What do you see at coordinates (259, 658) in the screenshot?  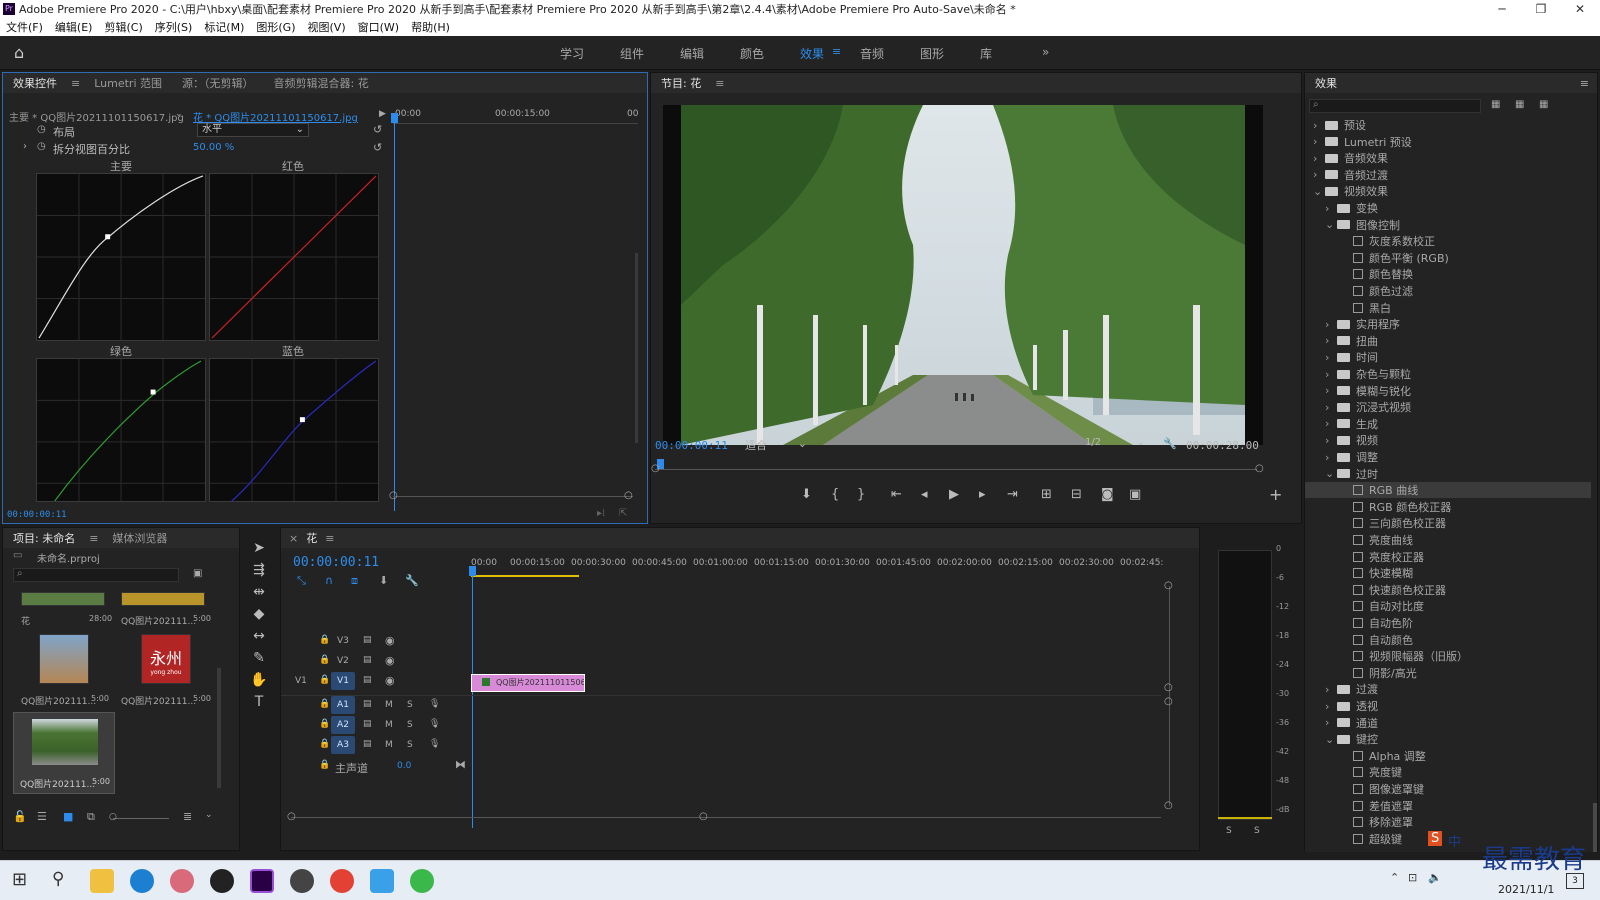 I see `pen-icon: ✎` at bounding box center [259, 658].